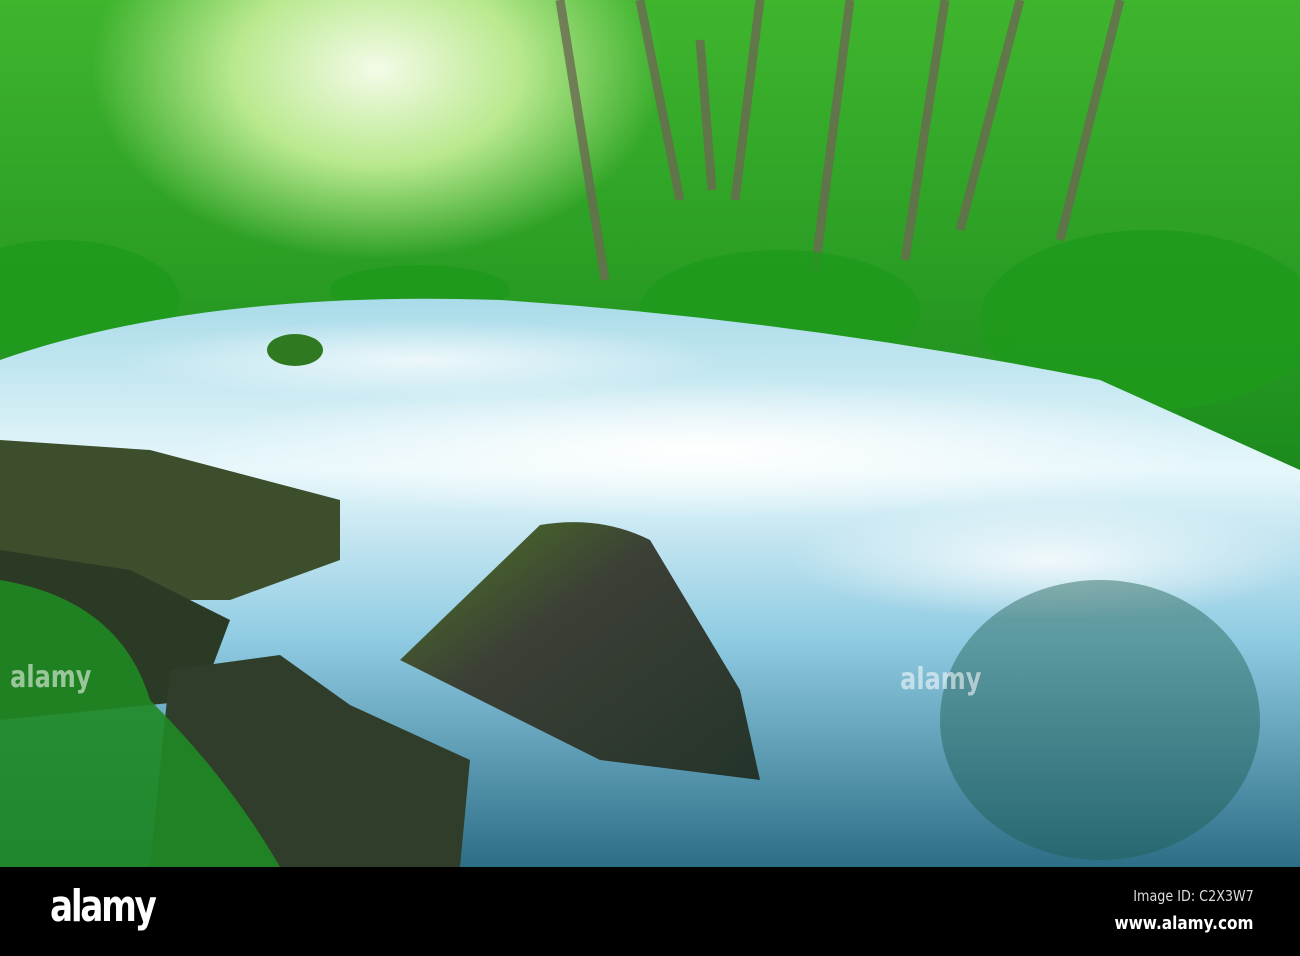 This screenshot has height=956, width=1300. I want to click on footer-bar: alamy Image ID: C2X3W7 www.alamy.com, so click(650, 911).